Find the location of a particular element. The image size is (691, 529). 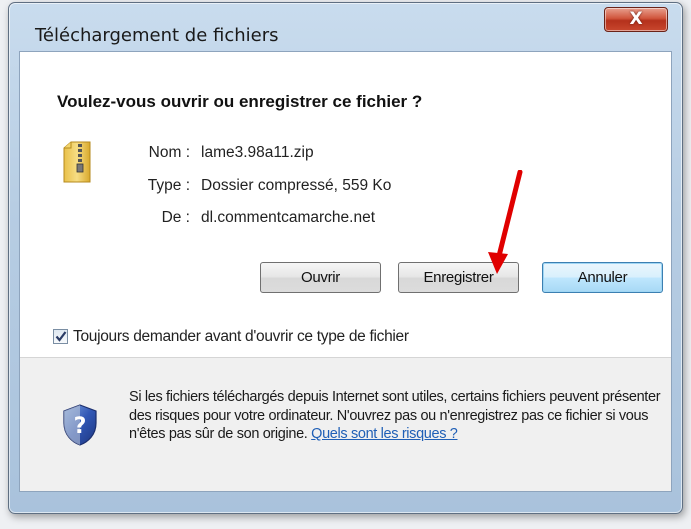

cancel-button: Annuler is located at coordinates (602, 277).